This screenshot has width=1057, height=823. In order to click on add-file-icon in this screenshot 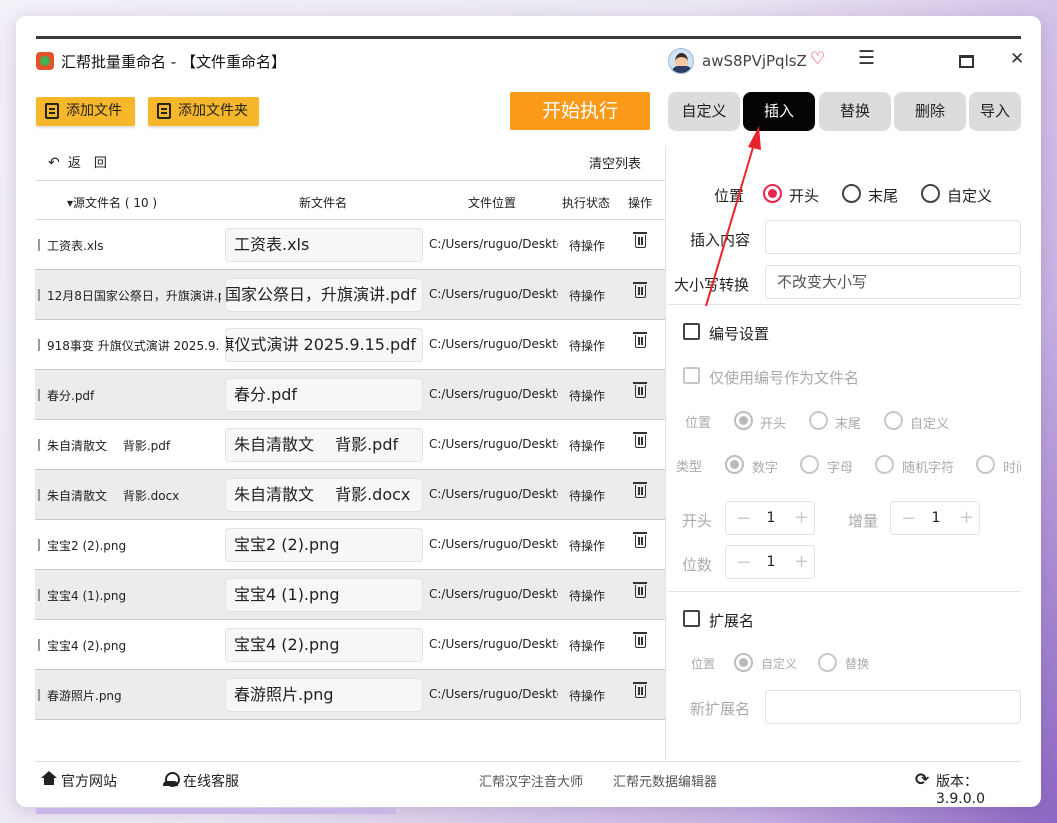, I will do `click(52, 111)`.